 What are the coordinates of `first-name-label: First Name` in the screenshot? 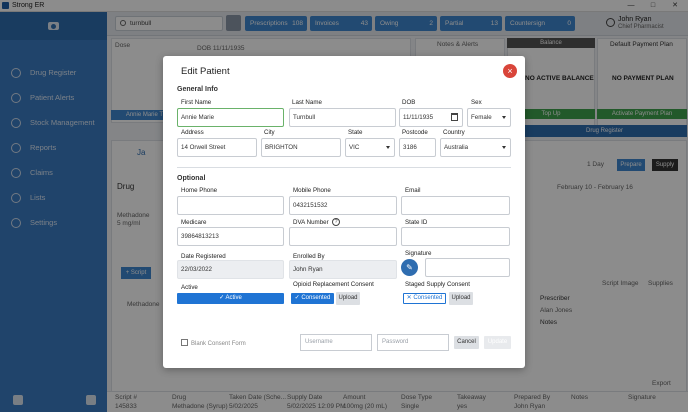 It's located at (196, 102).